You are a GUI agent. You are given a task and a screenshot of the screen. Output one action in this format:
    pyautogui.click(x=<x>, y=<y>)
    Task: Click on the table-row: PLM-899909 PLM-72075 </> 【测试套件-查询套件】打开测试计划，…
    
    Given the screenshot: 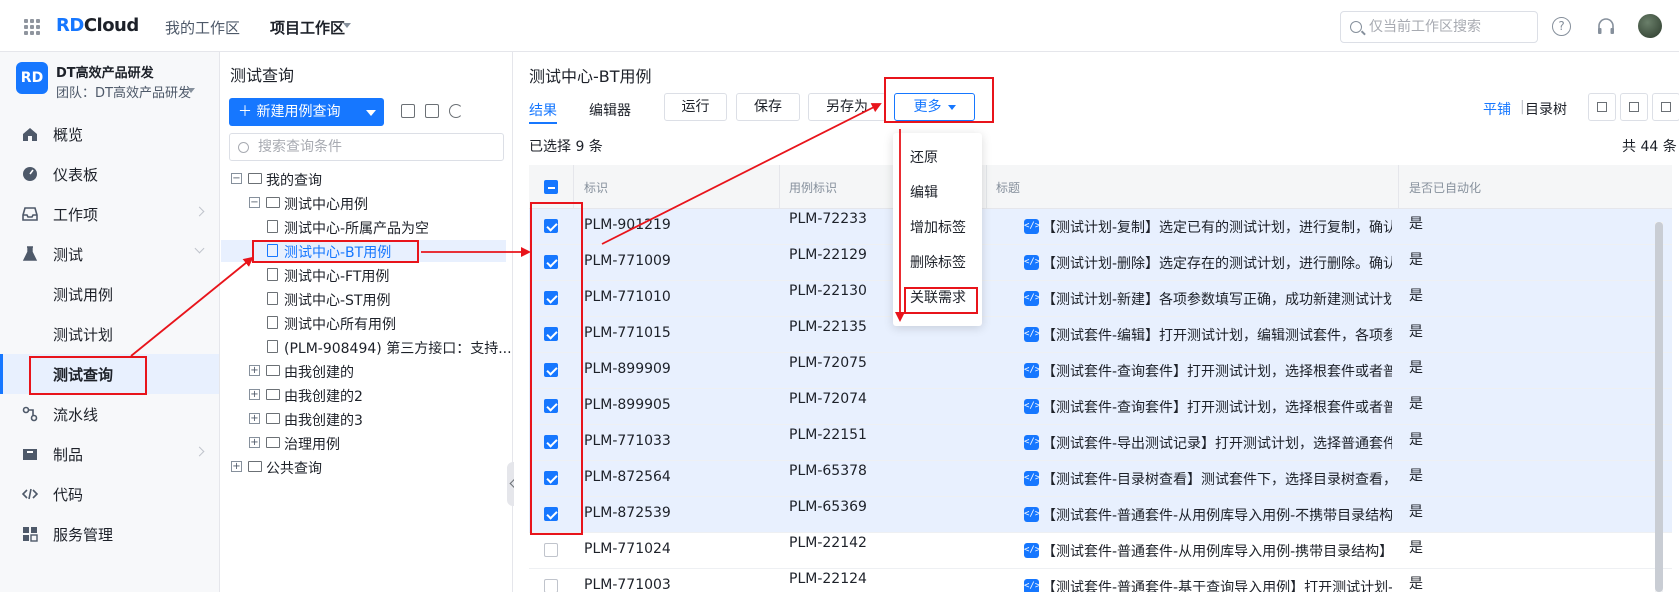 What is the action you would take?
    pyautogui.click(x=1100, y=371)
    